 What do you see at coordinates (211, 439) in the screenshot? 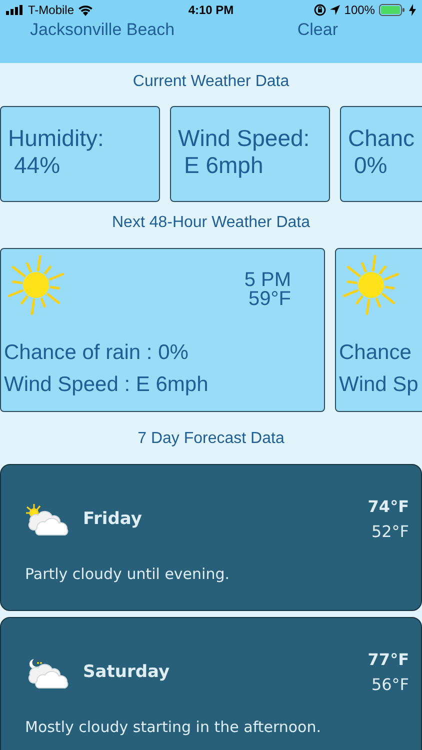
I see `section-title: 7 Day Forecast Data` at bounding box center [211, 439].